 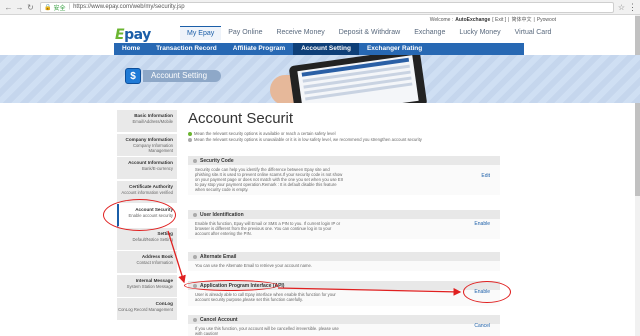 I want to click on sidebar-item-sub: Default/Notice Setting, so click(x=152, y=239).